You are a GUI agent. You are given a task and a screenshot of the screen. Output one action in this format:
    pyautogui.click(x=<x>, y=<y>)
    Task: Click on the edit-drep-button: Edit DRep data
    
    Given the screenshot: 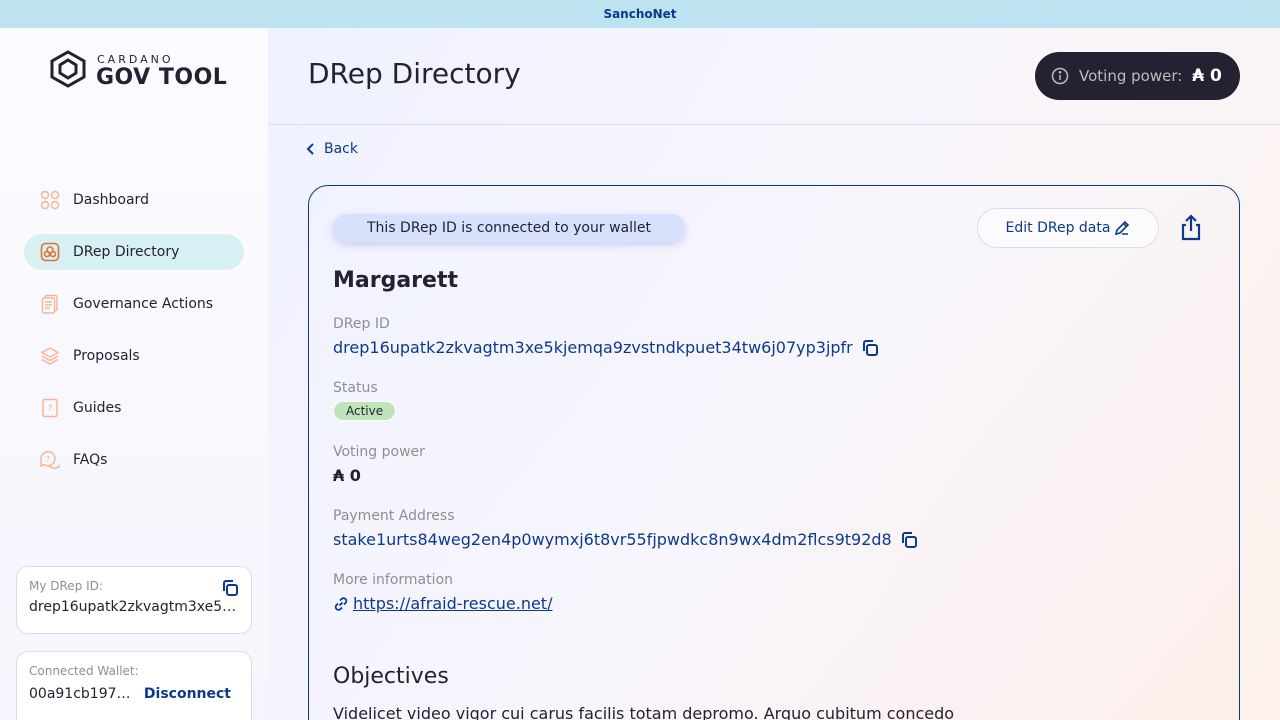 What is the action you would take?
    pyautogui.click(x=1068, y=228)
    